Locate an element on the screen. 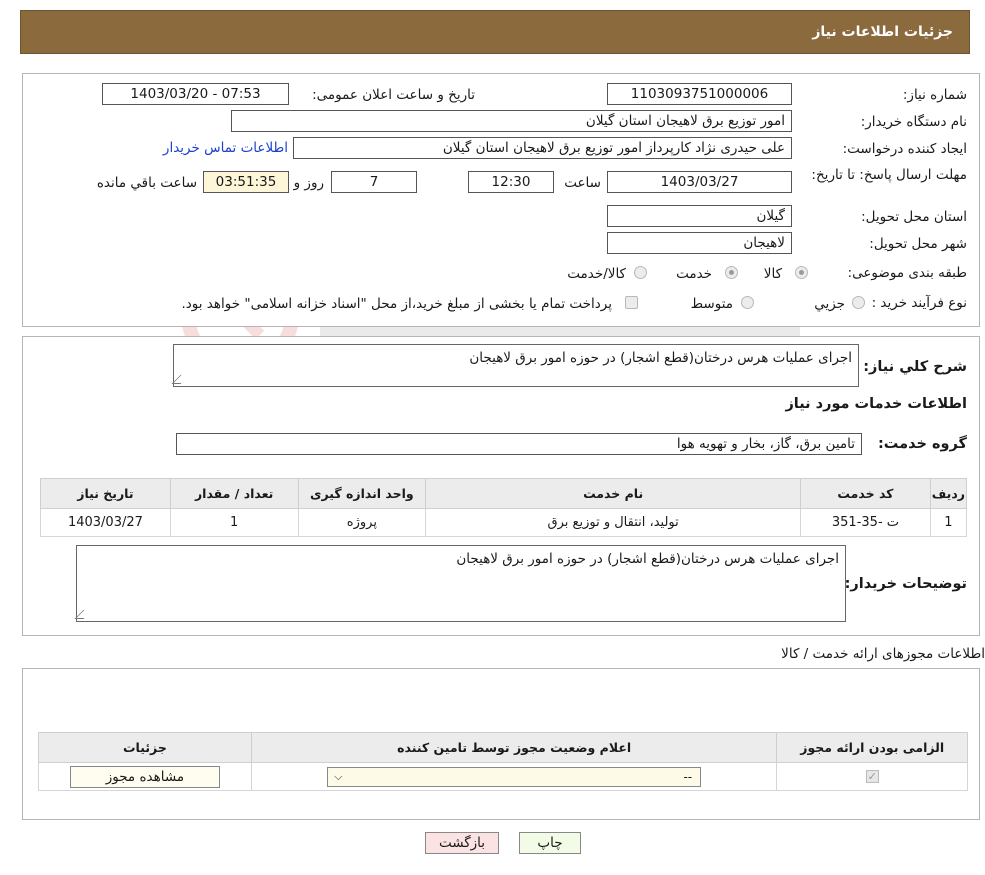 The width and height of the screenshot is (985, 875). col-unit: واحد اندازه گیری is located at coordinates (362, 493).